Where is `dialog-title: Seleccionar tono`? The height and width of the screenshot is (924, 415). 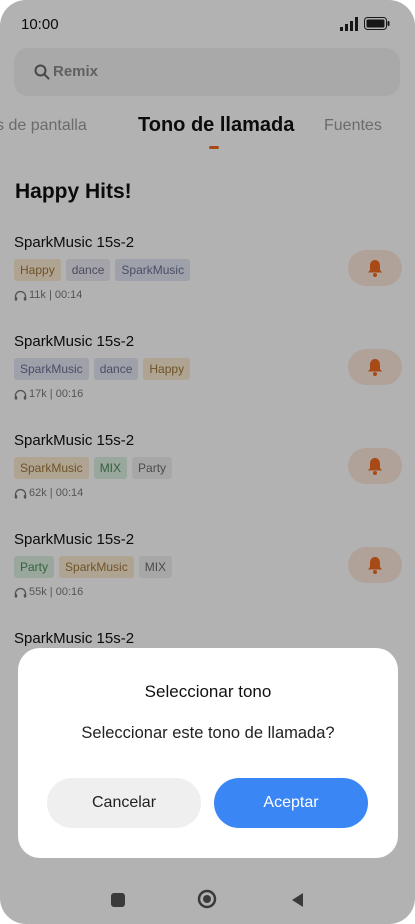 dialog-title: Seleccionar tono is located at coordinates (208, 691).